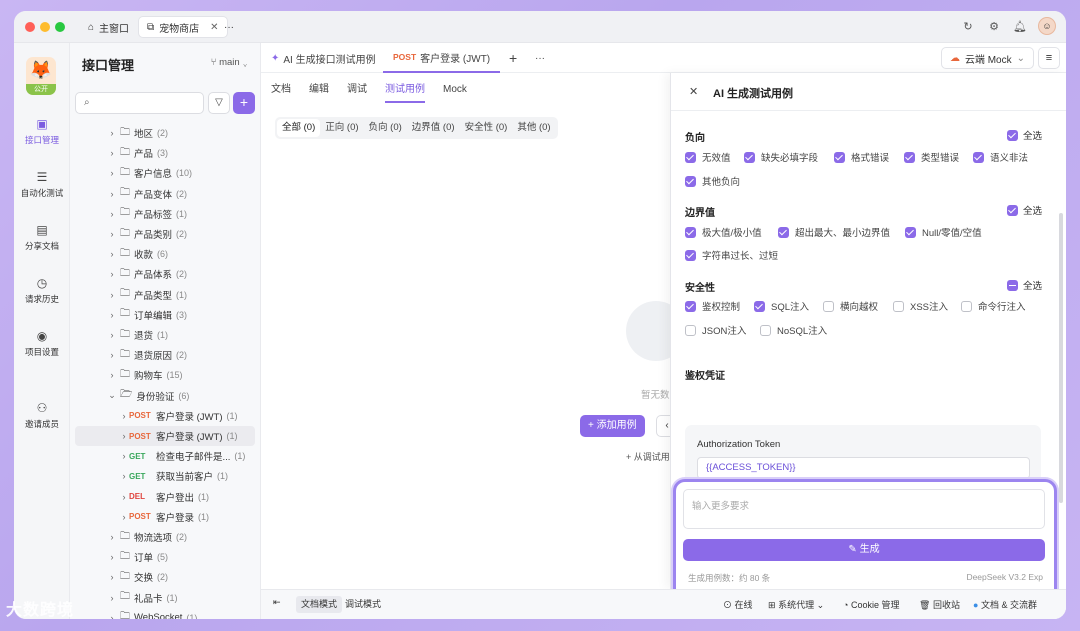 This screenshot has height=631, width=1080. What do you see at coordinates (165, 173) in the screenshot?
I see `folder-item: › 🗀︎ 客户信息 (10)` at bounding box center [165, 173].